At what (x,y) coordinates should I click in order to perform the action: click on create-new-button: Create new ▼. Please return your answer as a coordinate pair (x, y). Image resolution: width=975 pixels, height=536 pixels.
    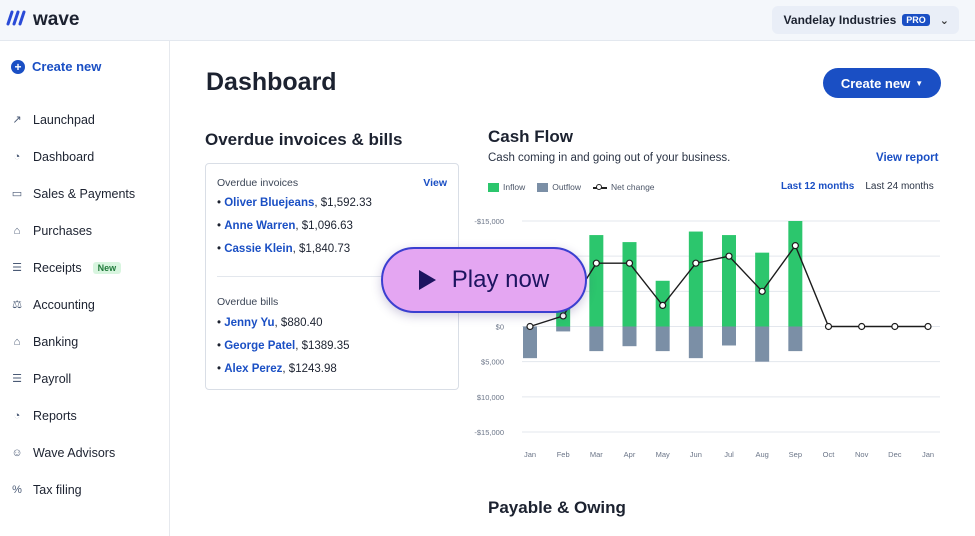
    Looking at the image, I should click on (882, 83).